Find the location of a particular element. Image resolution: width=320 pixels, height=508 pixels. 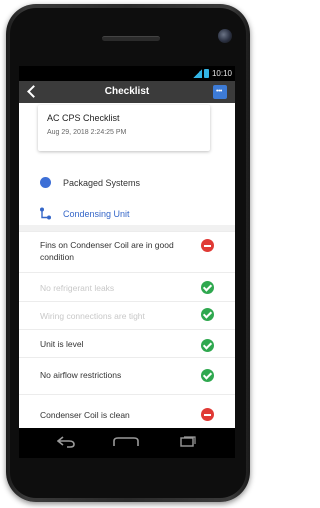

checklist-row: Unit is level is located at coordinates (127, 343).